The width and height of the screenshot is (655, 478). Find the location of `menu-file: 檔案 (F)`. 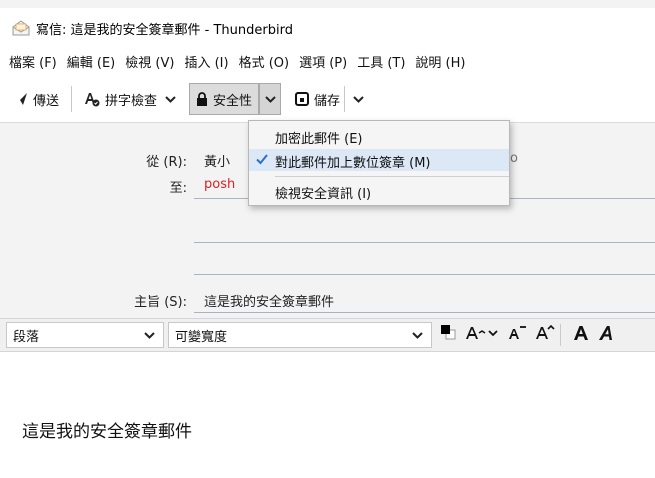

menu-file: 檔案 (F) is located at coordinates (33, 61).